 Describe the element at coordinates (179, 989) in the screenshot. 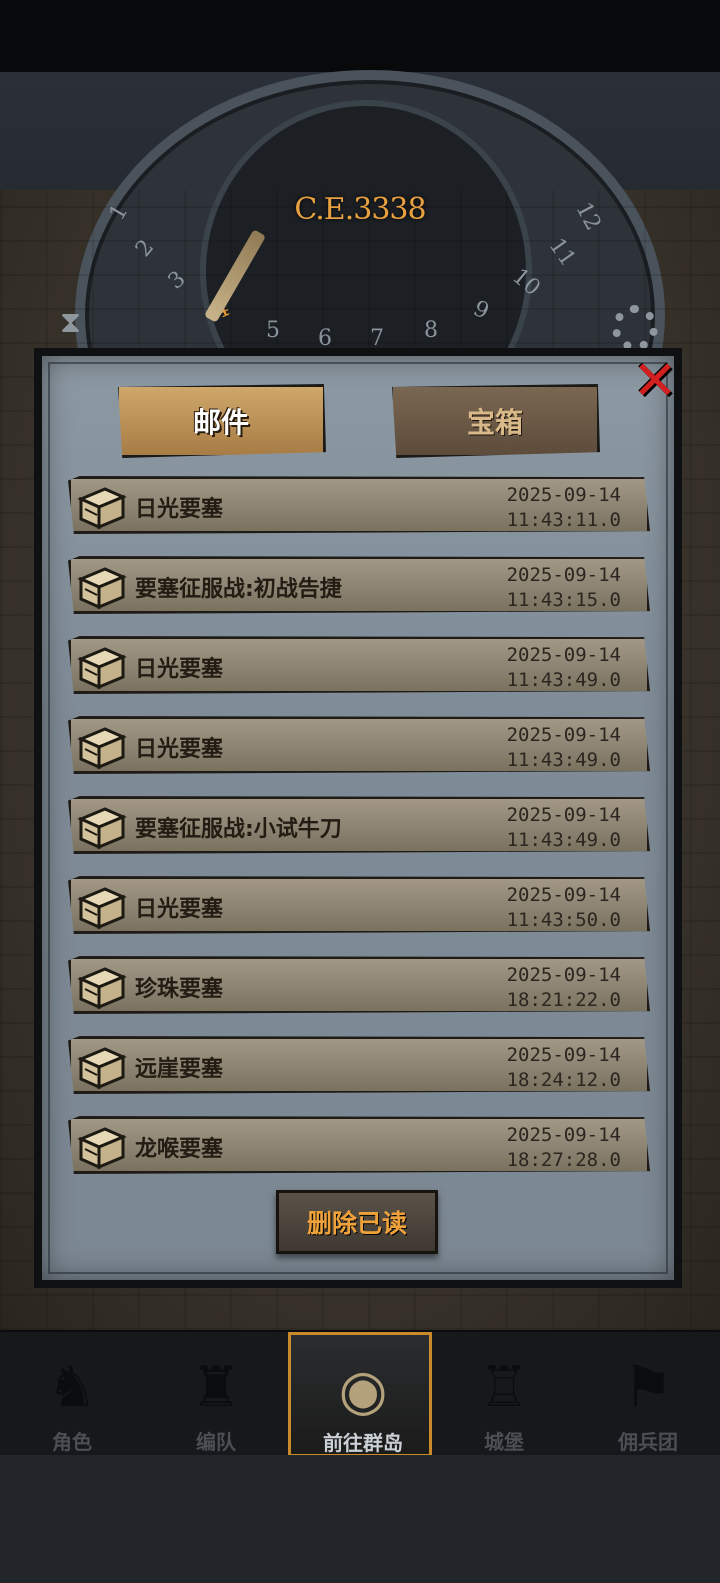

I see `mail-title: 珍珠要塞` at that location.